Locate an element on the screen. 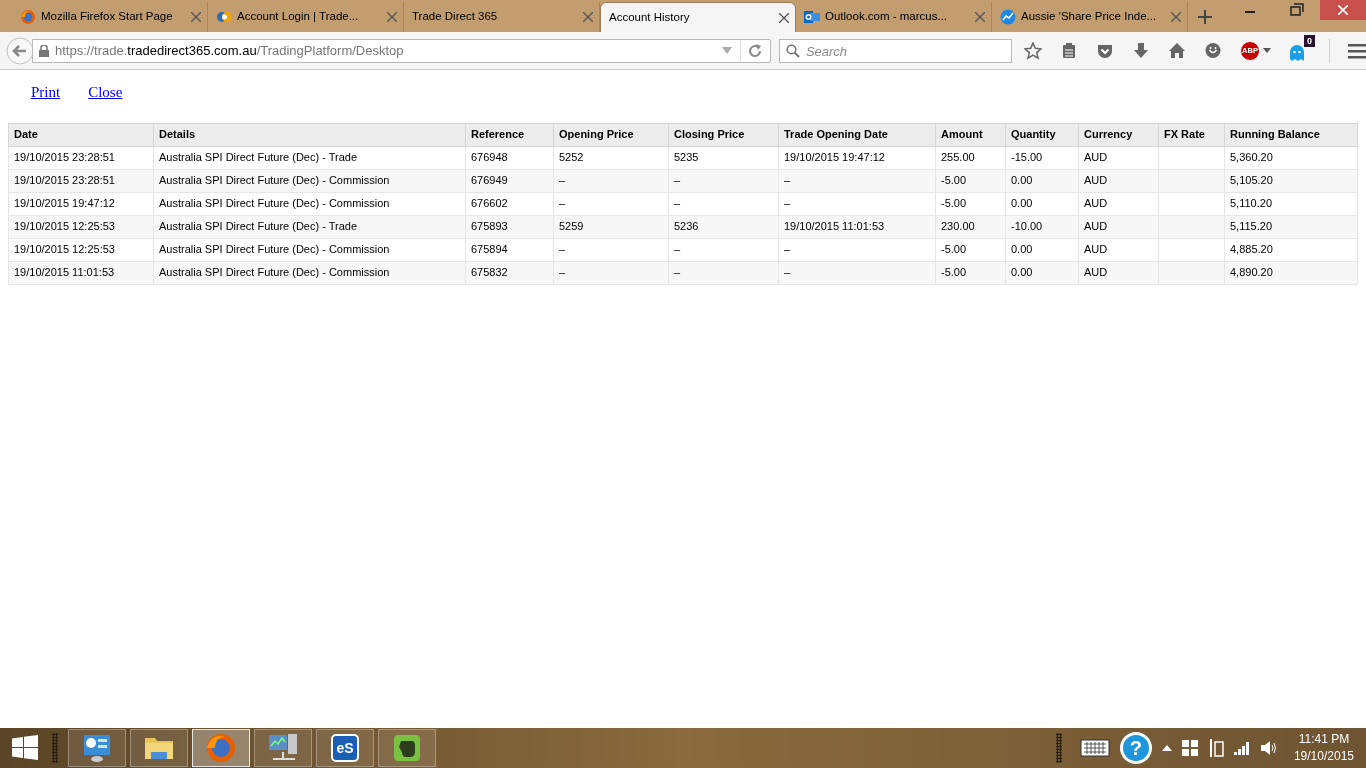  column-header: Currency is located at coordinates (1118, 134).